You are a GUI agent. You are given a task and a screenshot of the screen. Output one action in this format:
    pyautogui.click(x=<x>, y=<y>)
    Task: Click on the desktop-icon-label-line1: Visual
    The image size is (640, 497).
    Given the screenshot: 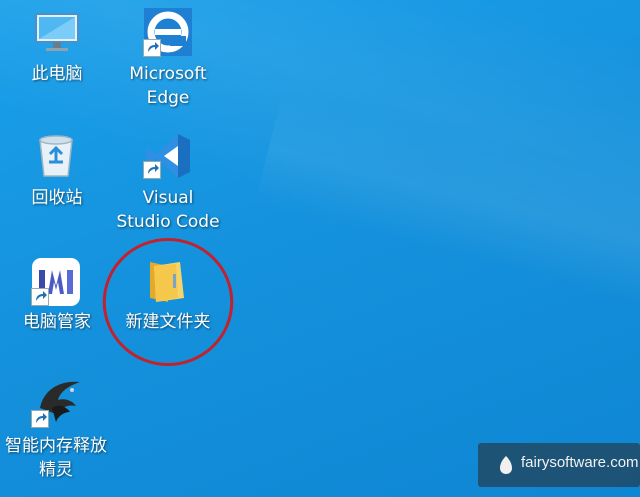 What is the action you would take?
    pyautogui.click(x=168, y=198)
    